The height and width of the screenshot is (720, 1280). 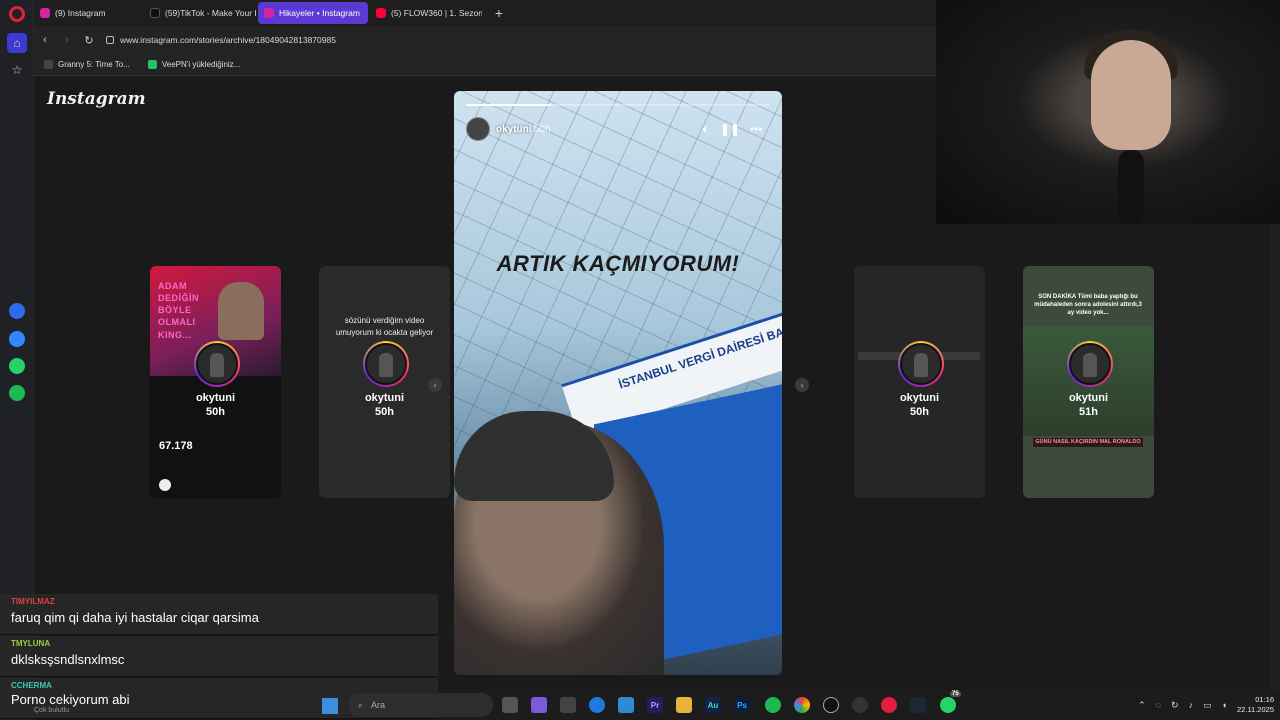 I want to click on clock: 01:16 22.11.2025, so click(x=1255, y=705).